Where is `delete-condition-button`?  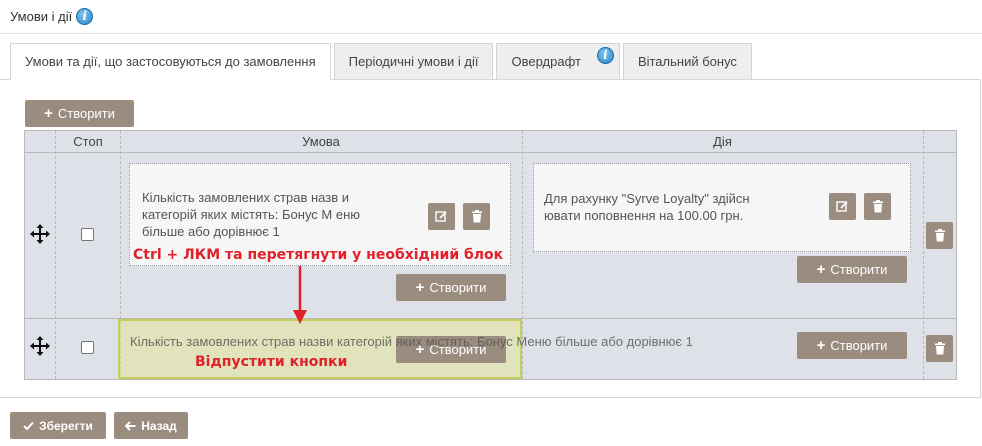 delete-condition-button is located at coordinates (476, 216).